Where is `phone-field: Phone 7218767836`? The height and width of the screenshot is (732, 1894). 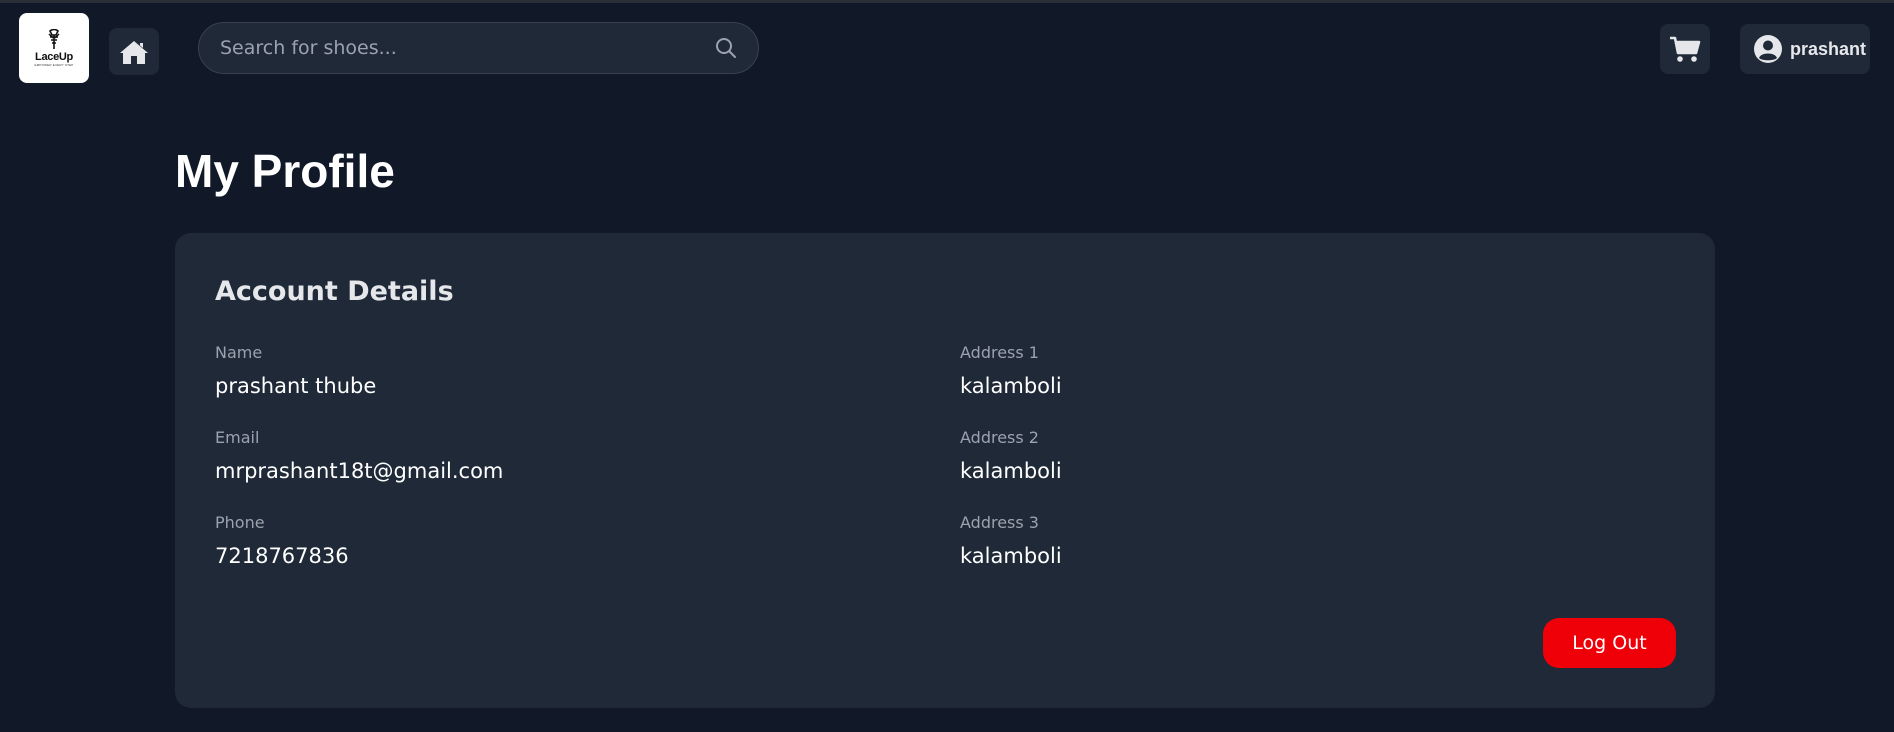 phone-field: Phone 7218767836 is located at coordinates (515, 555).